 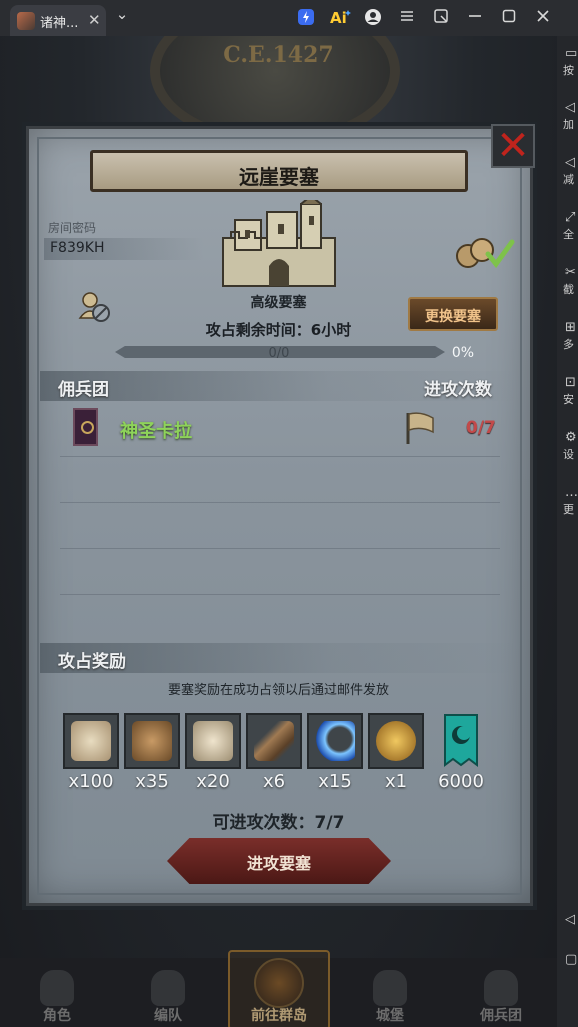 I want to click on sidebar-item-more: … 更, so click(x=568, y=501).